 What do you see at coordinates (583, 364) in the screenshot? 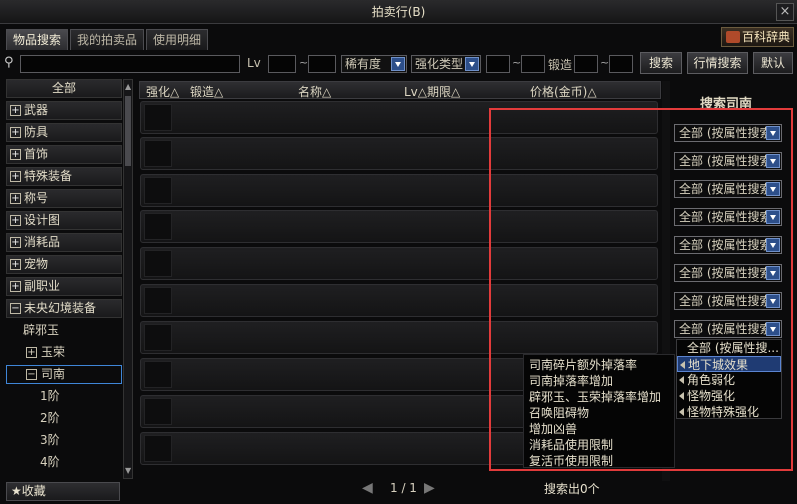
I see `submenu-item: 司南碎片额外掉落率` at bounding box center [583, 364].